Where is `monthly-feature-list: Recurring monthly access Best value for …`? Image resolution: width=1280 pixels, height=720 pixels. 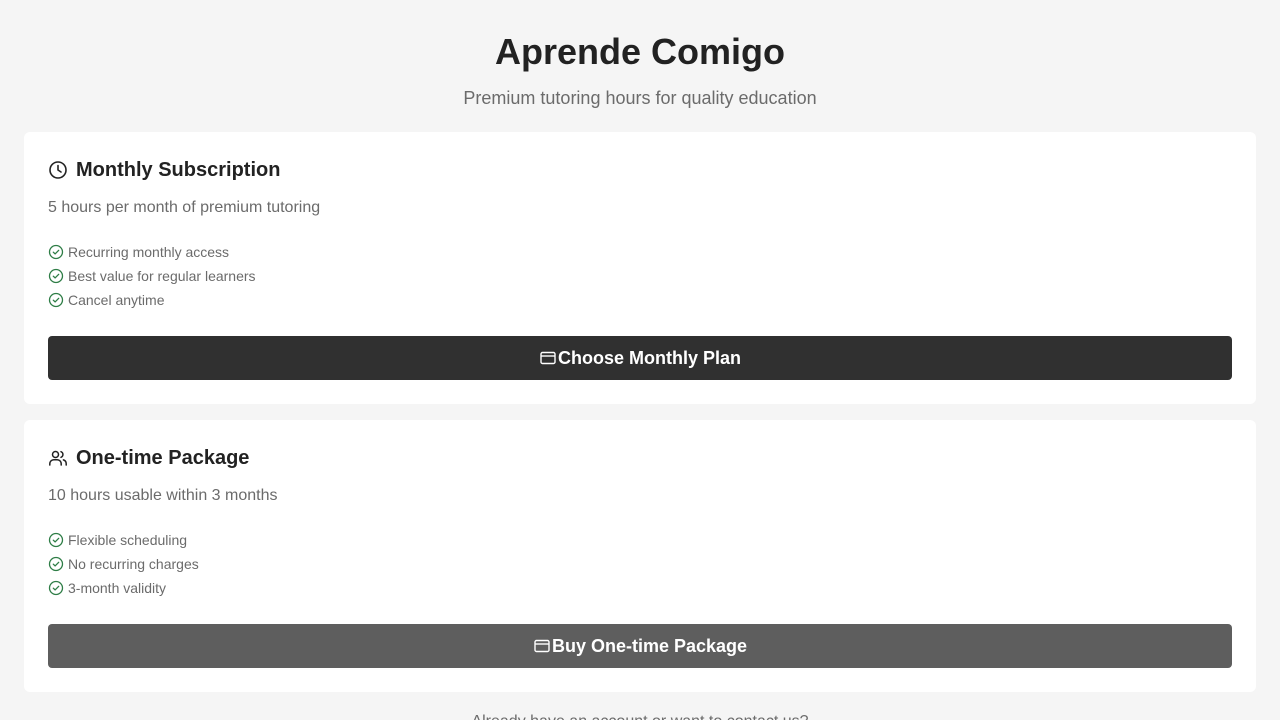 monthly-feature-list: Recurring monthly access Best value for … is located at coordinates (152, 276).